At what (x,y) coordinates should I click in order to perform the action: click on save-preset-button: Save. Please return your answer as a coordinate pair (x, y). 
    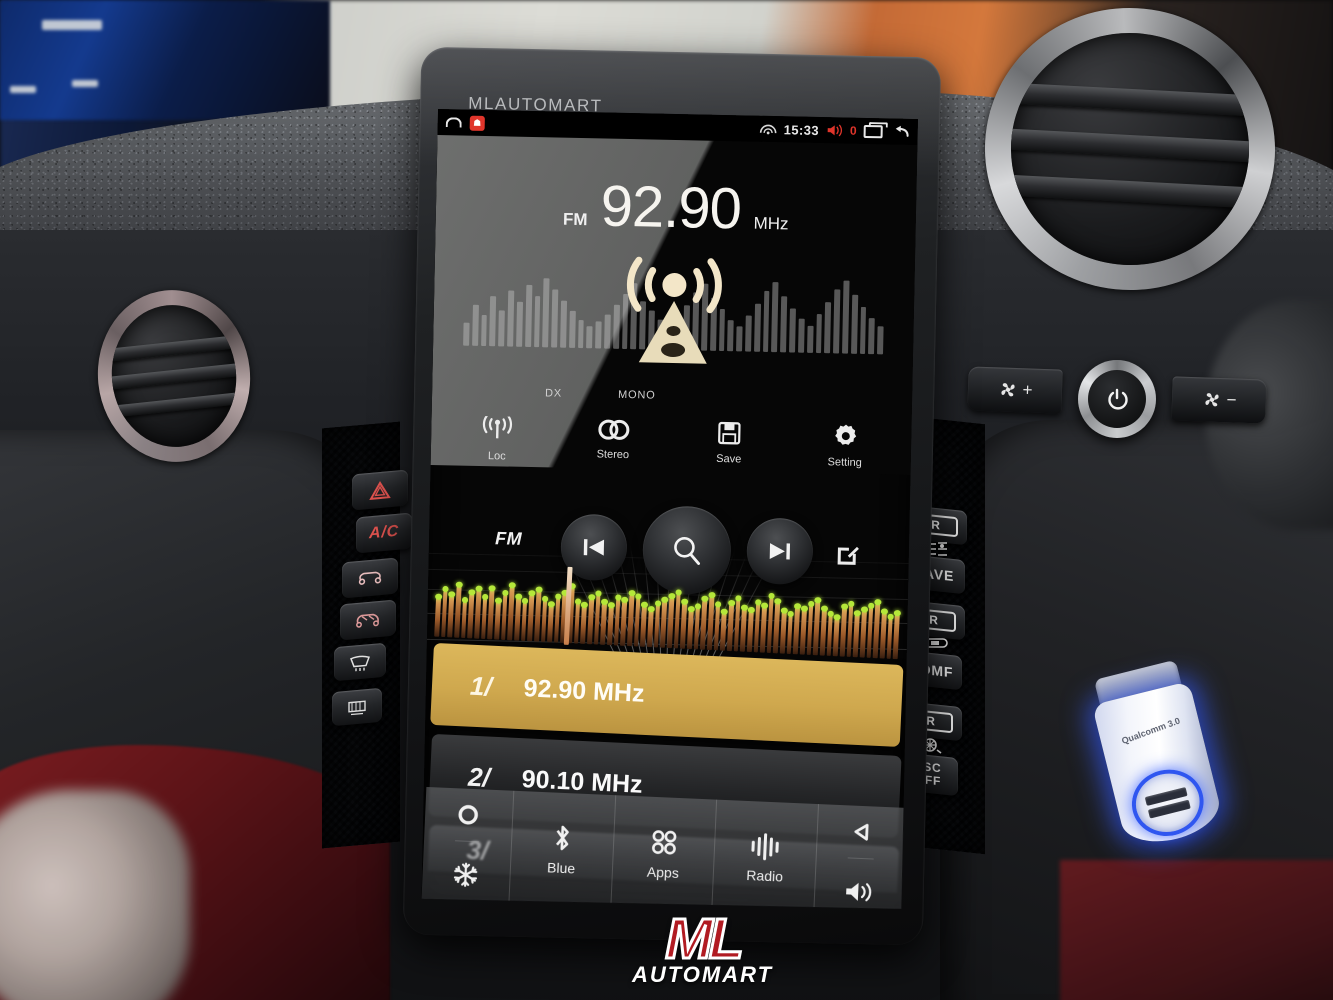
    Looking at the image, I should click on (729, 444).